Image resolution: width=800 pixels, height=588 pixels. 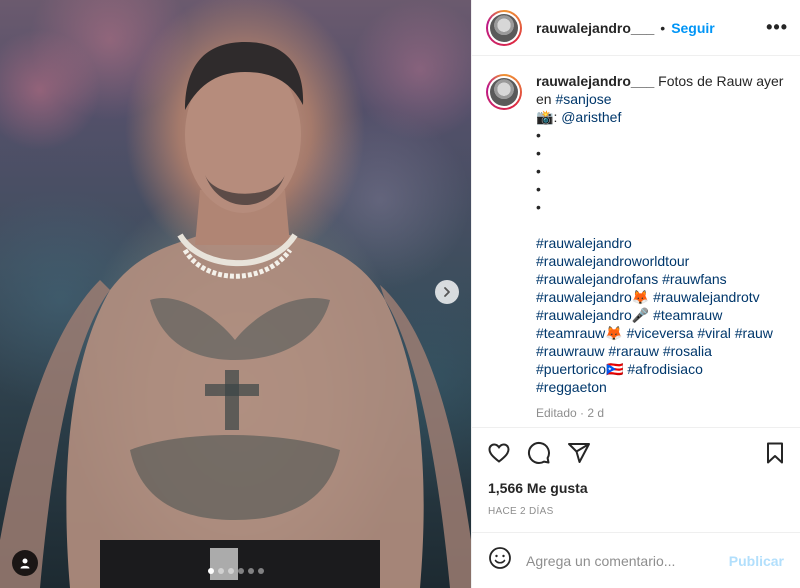 I want to click on hashtag-link: #rauw, so click(x=754, y=333).